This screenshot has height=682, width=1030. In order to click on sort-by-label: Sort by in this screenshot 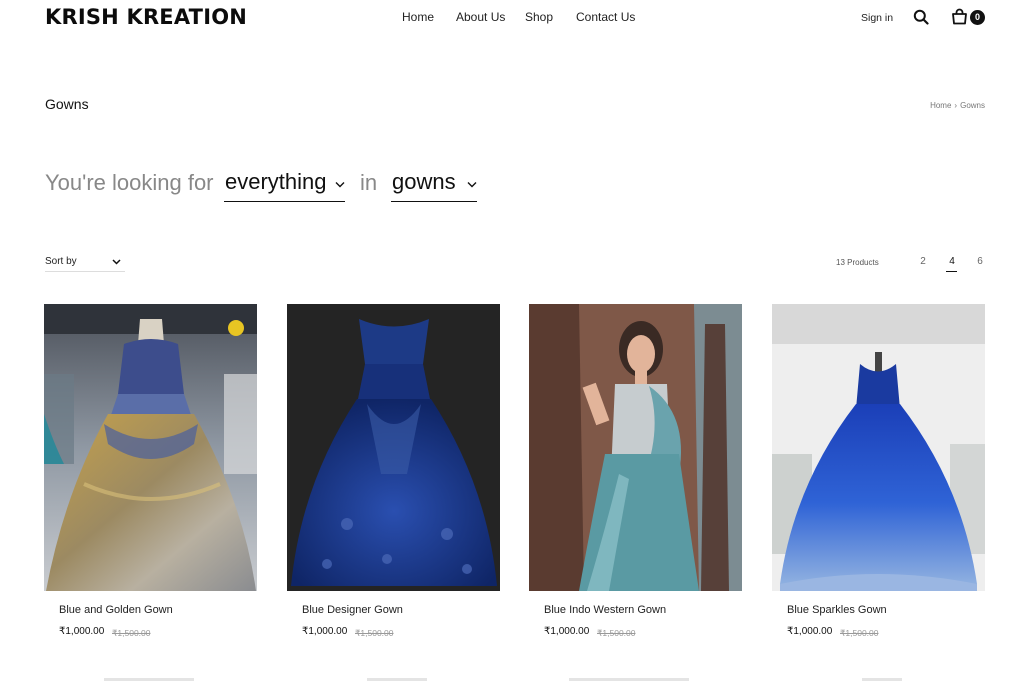, I will do `click(61, 261)`.